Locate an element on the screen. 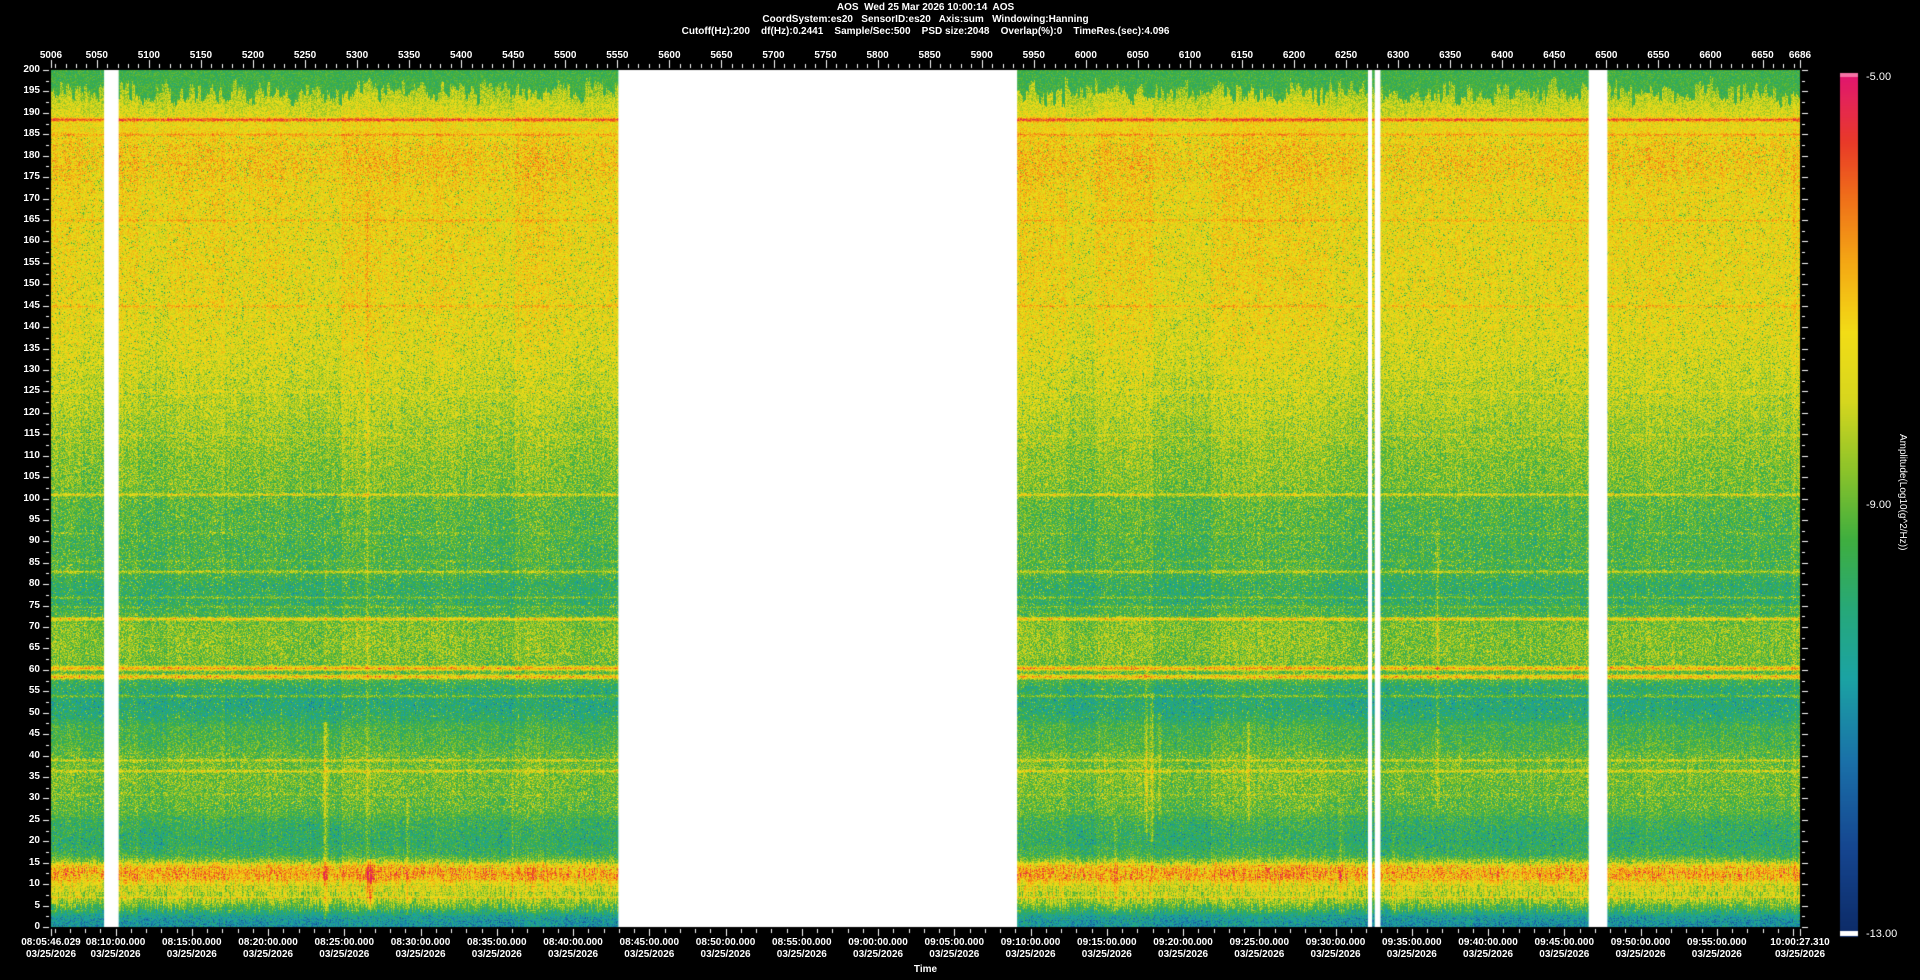  top-axis-tick-label: 5450 is located at coordinates (513, 55).